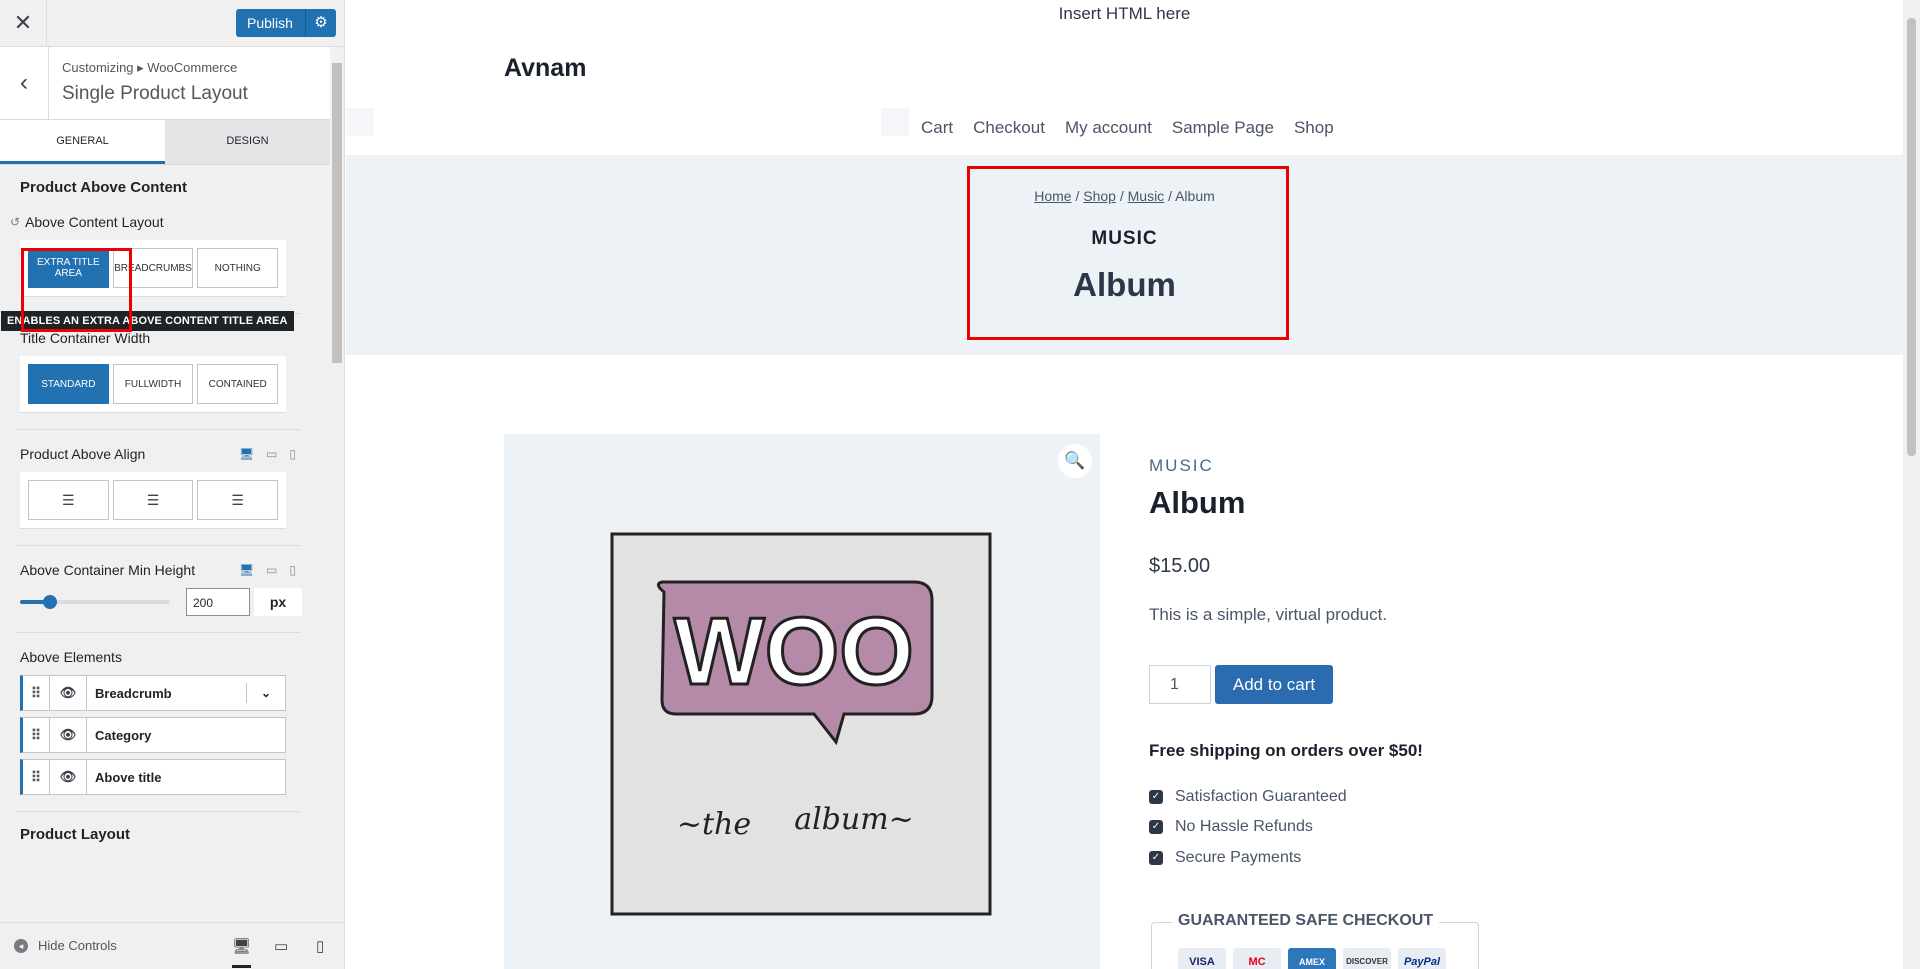 This screenshot has width=1920, height=969. I want to click on site-title: Avnam, so click(545, 68).